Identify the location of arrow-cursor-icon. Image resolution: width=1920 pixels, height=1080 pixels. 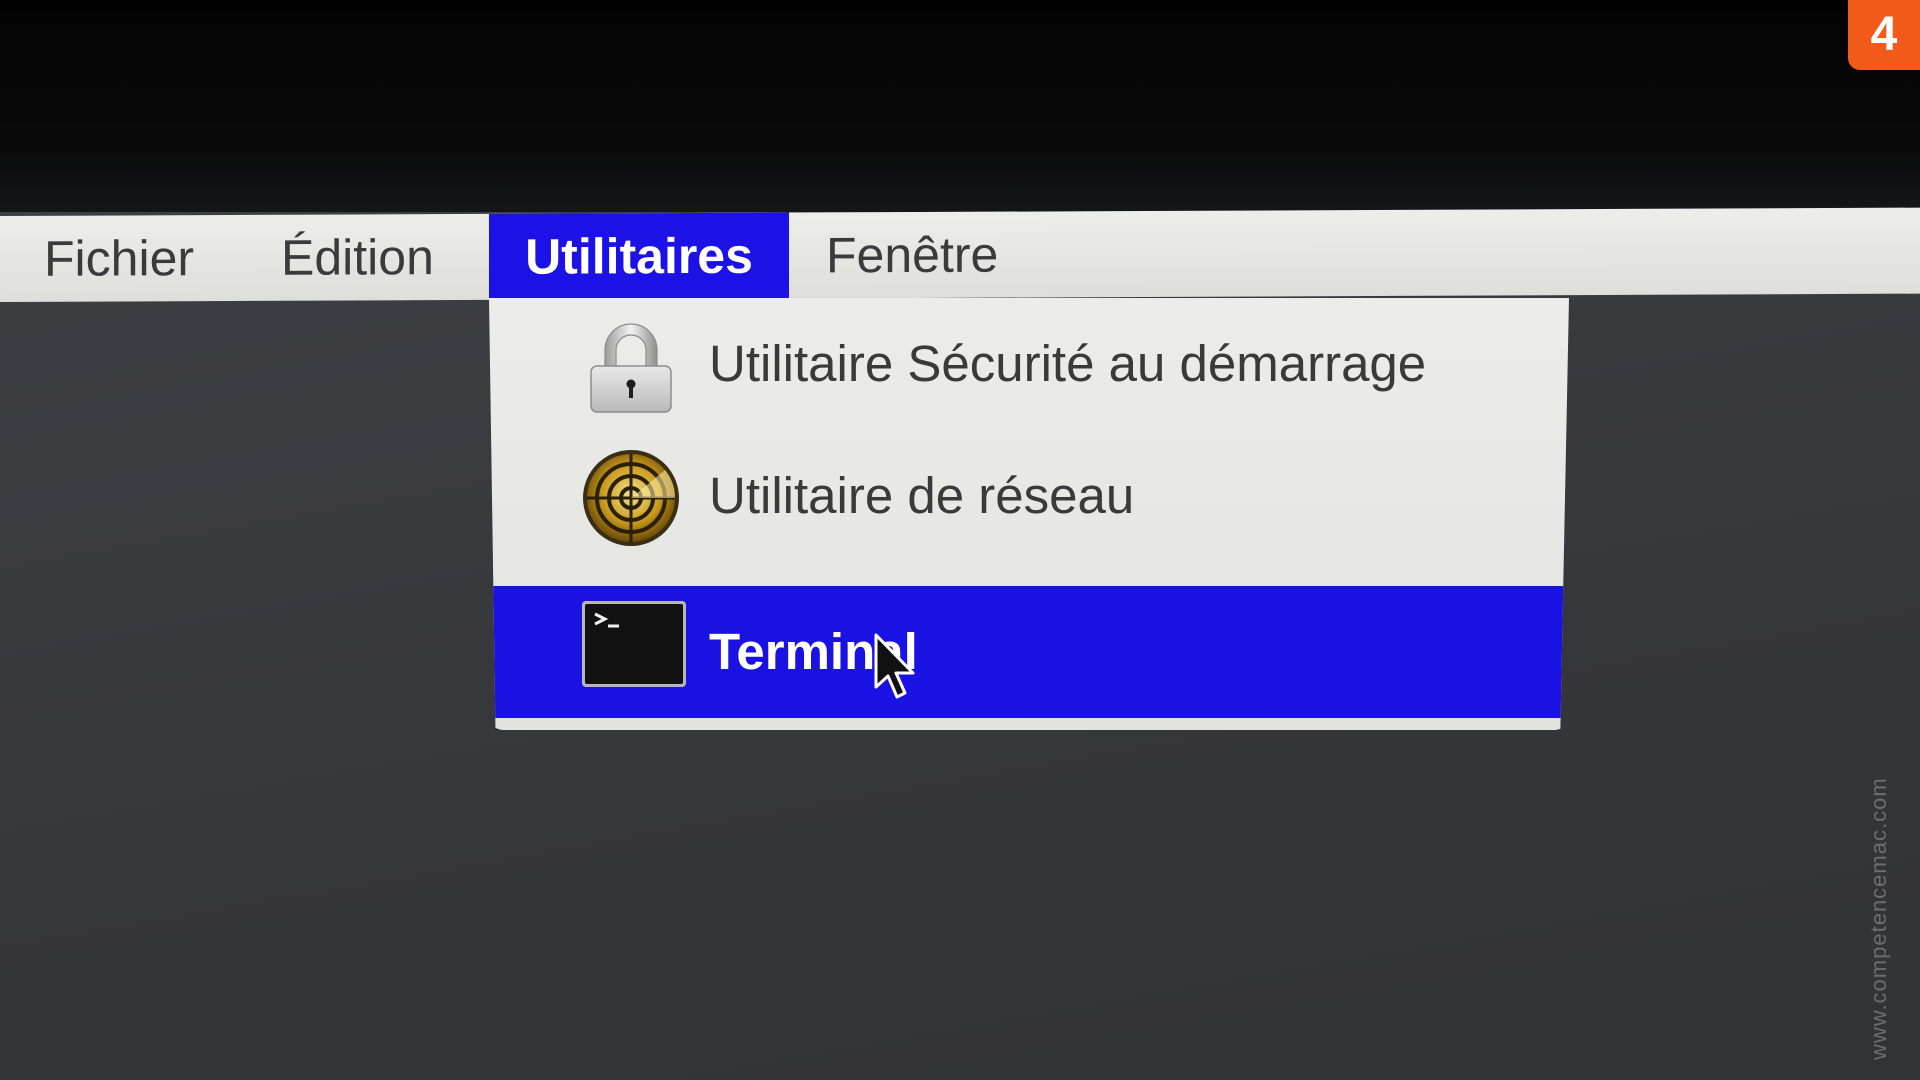
(897, 668).